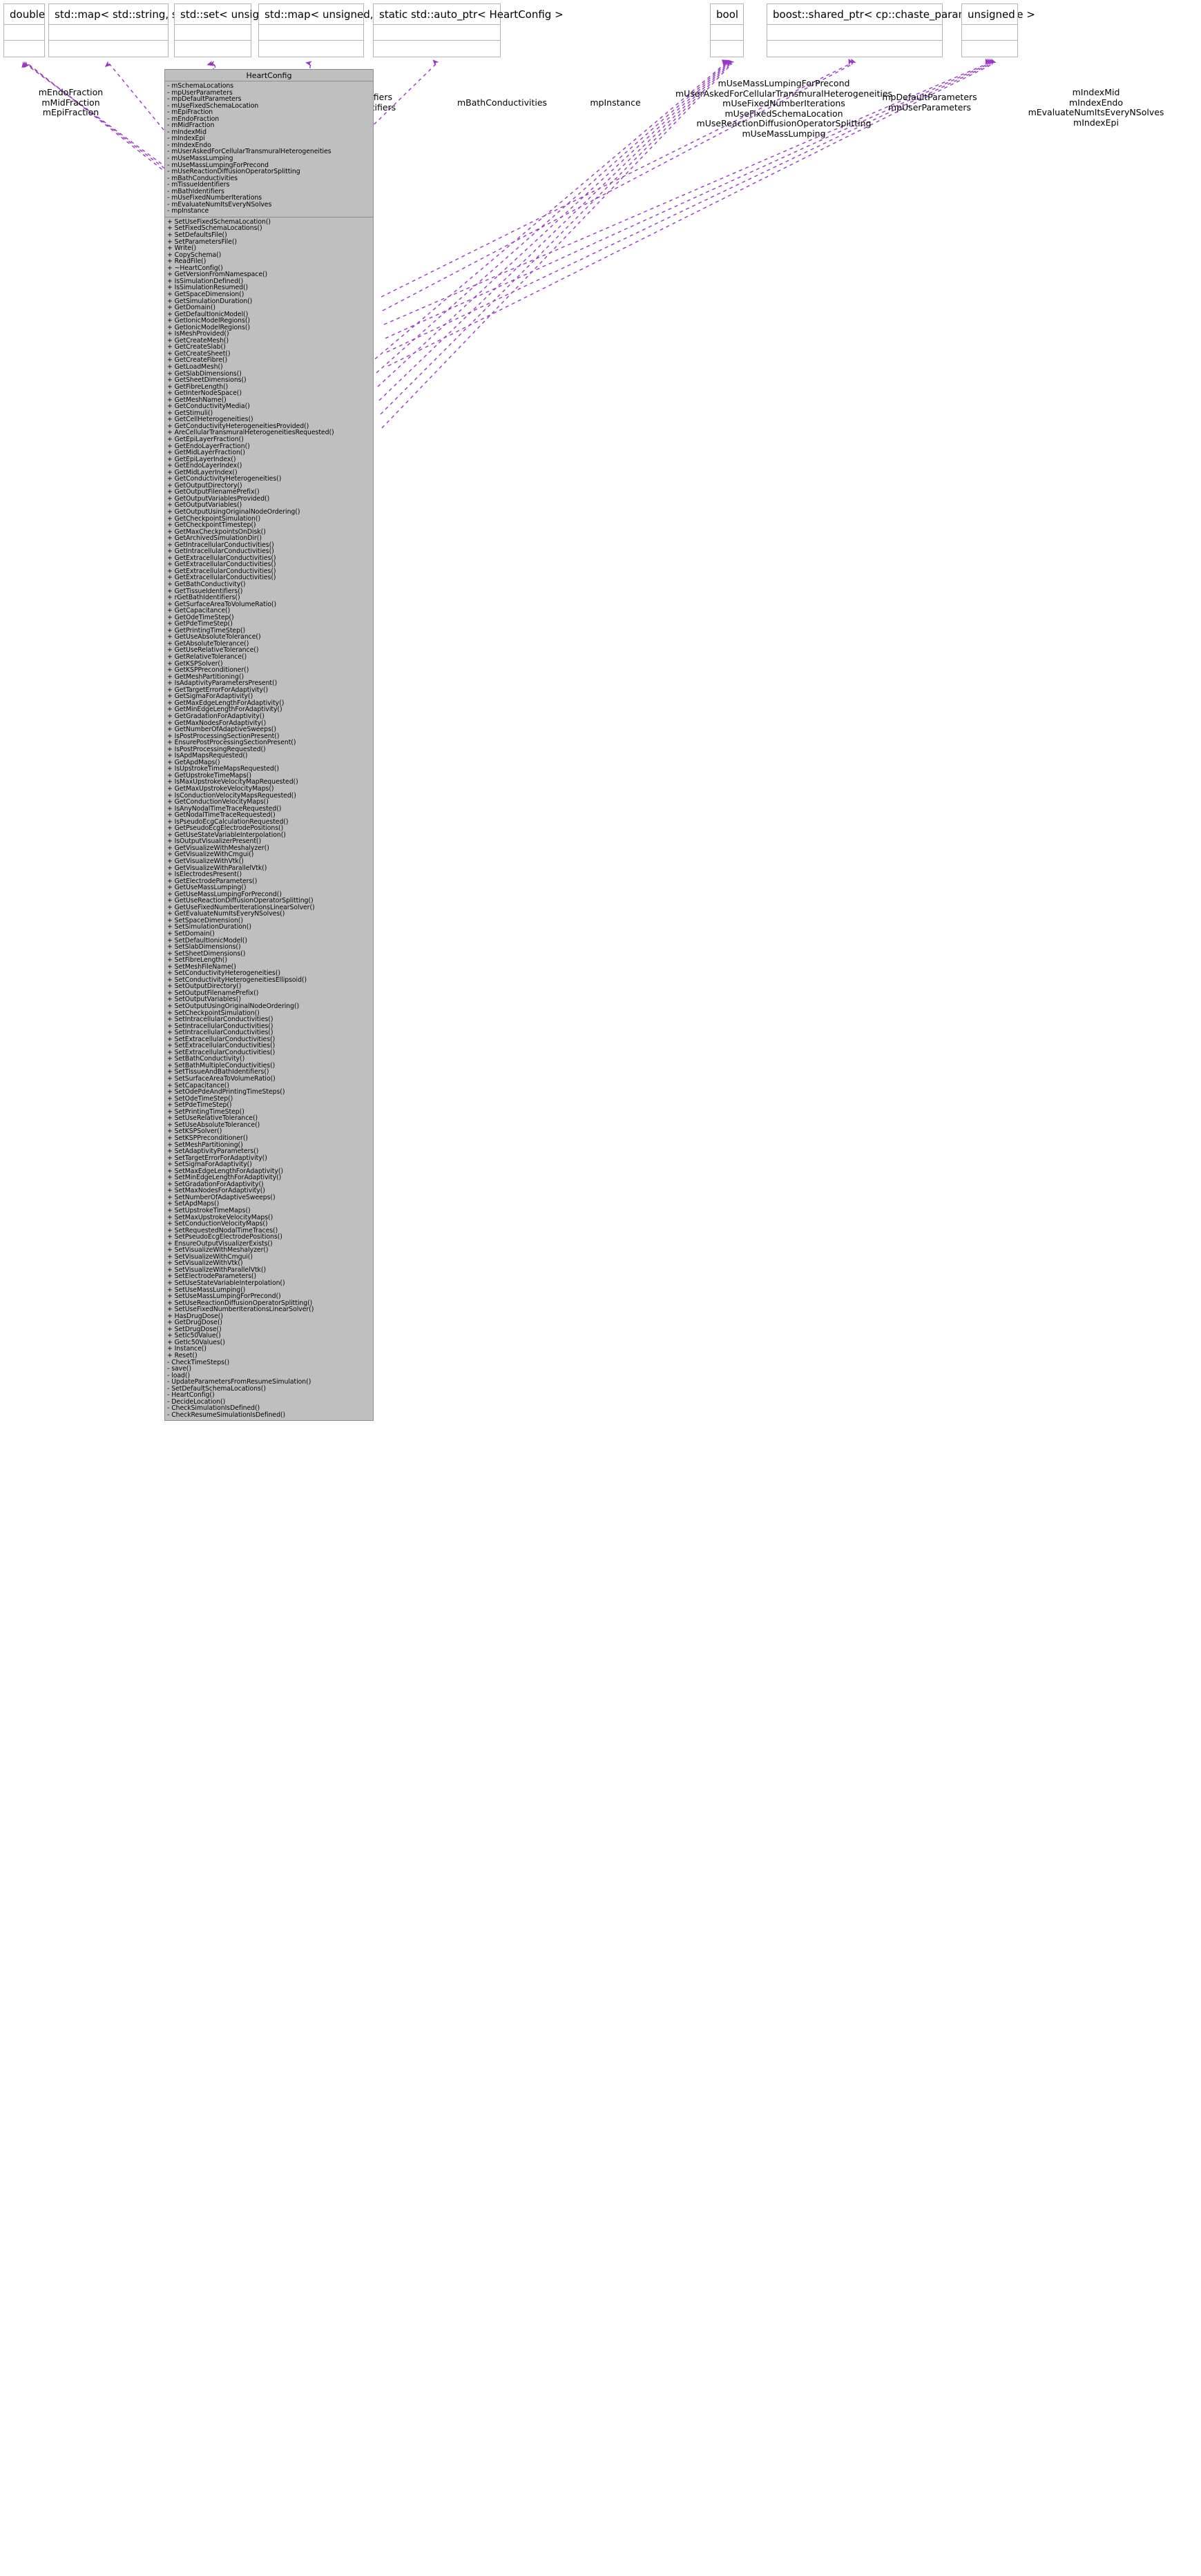 The image size is (1201, 2576). Describe the element at coordinates (989, 15) in the screenshot. I see `type-box-title: unsigned` at that location.